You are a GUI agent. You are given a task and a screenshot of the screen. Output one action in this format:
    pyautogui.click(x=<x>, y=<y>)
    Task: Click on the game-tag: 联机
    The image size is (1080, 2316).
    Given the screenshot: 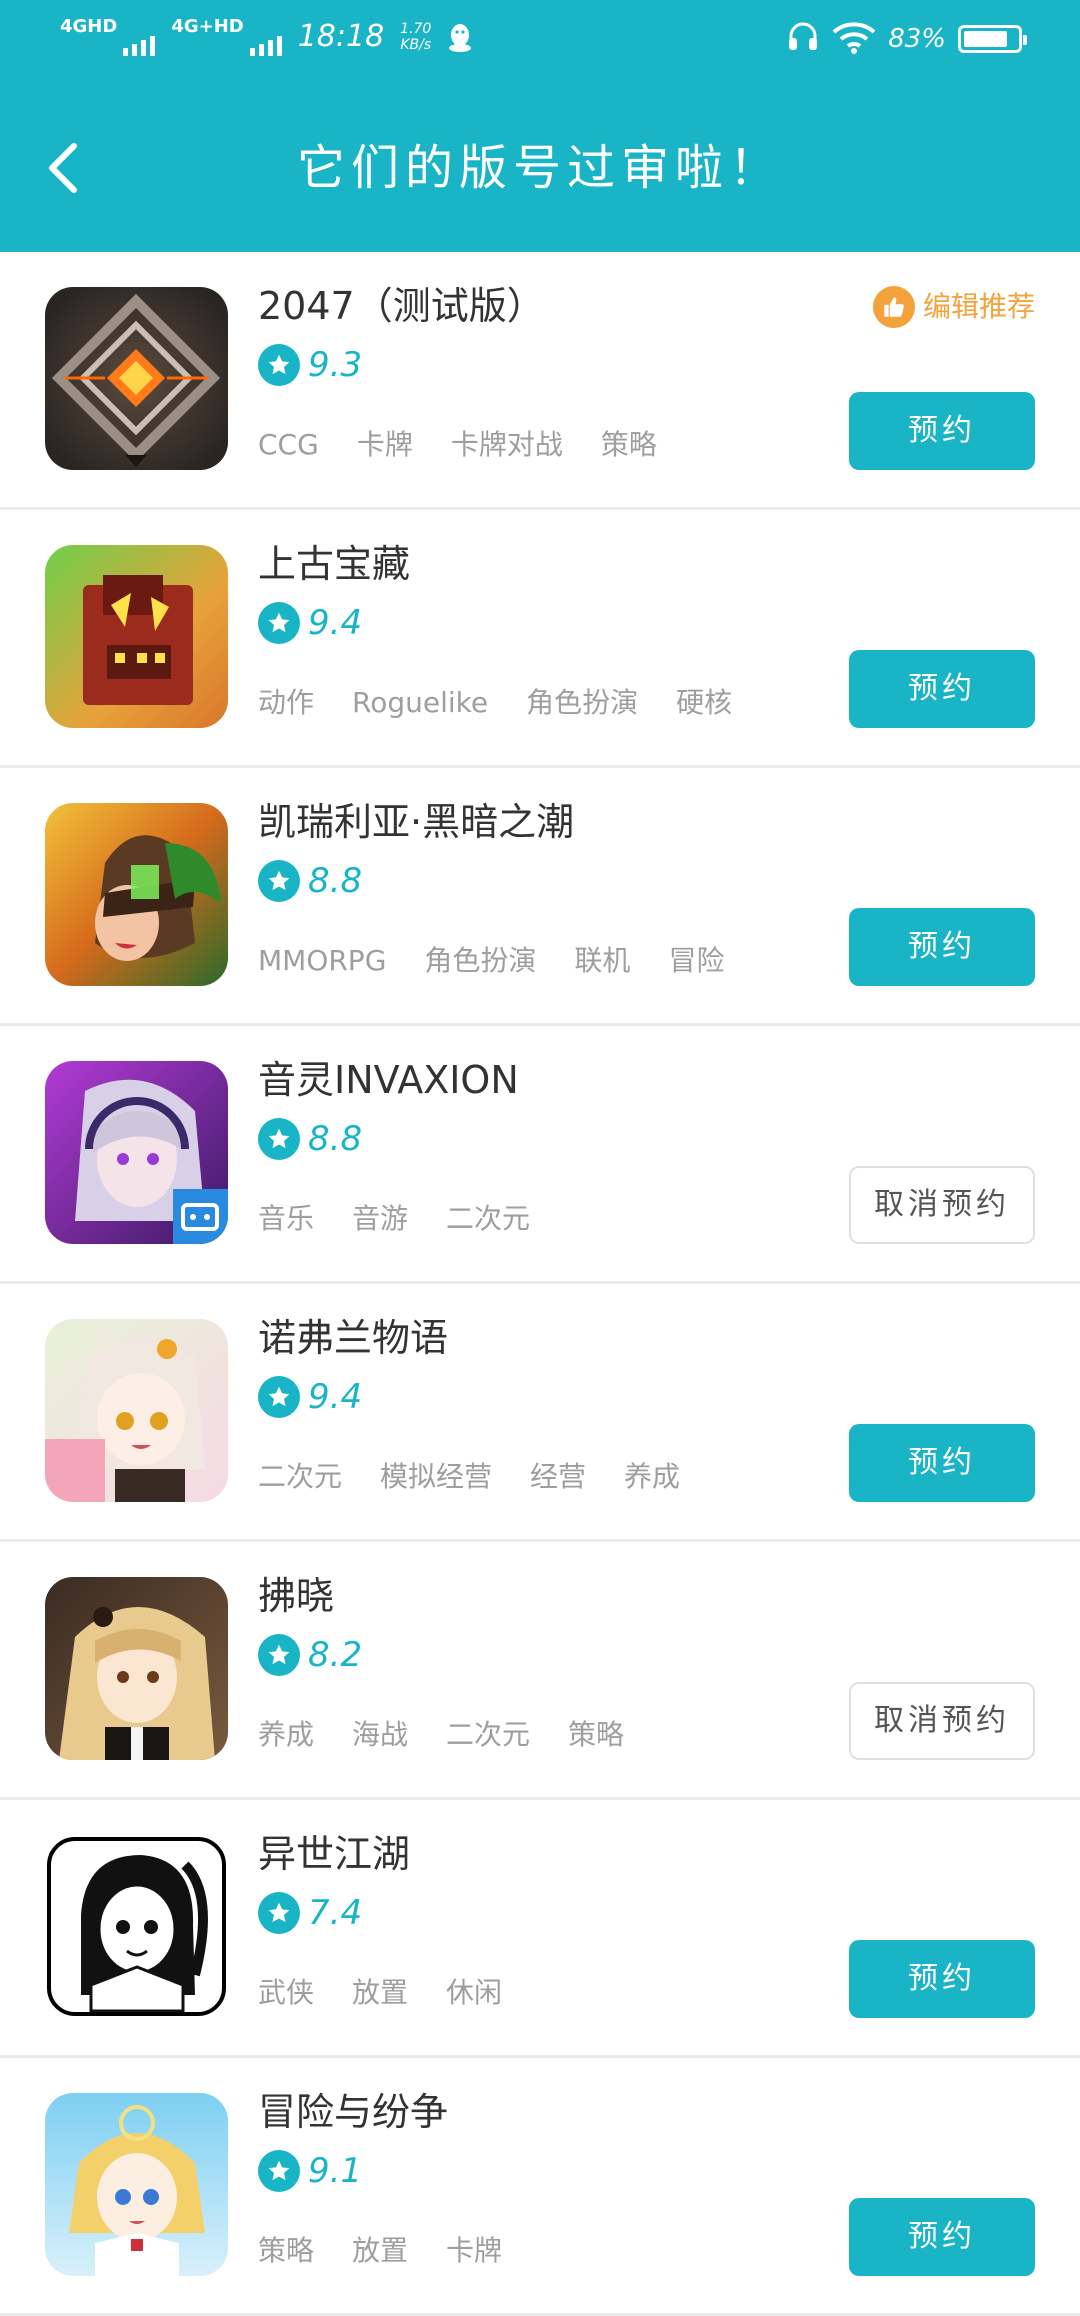 What is the action you would take?
    pyautogui.click(x=602, y=960)
    